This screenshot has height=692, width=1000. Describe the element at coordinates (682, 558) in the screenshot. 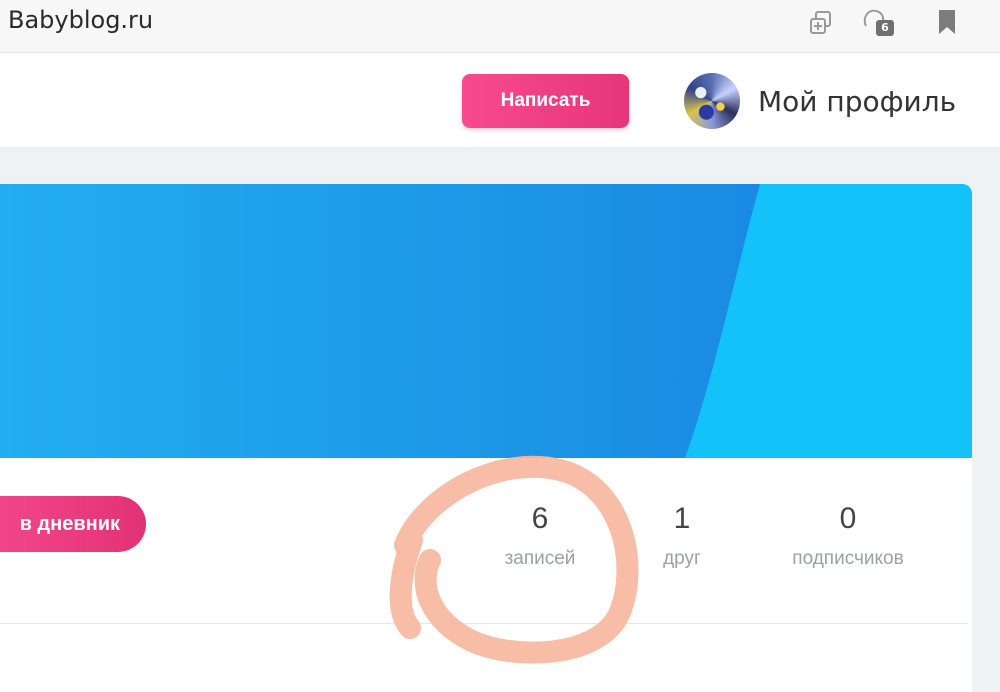

I see `stat-friends-label: друг` at that location.